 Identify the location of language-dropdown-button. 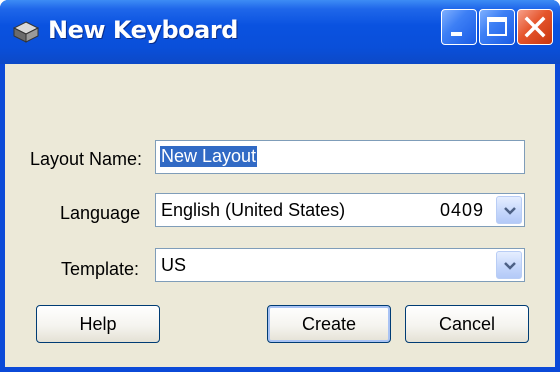
(509, 210).